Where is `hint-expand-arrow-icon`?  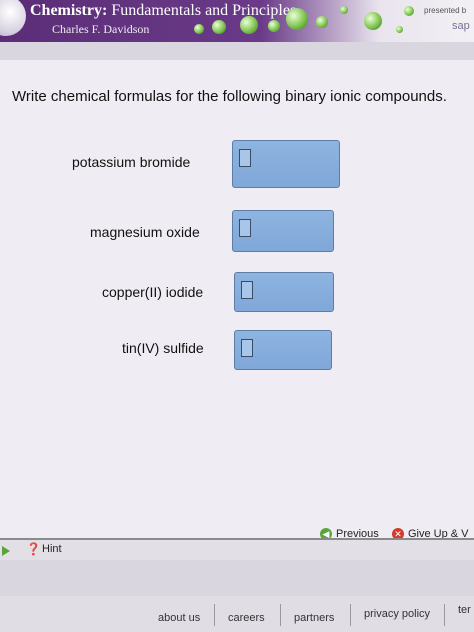
hint-expand-arrow-icon is located at coordinates (6, 551).